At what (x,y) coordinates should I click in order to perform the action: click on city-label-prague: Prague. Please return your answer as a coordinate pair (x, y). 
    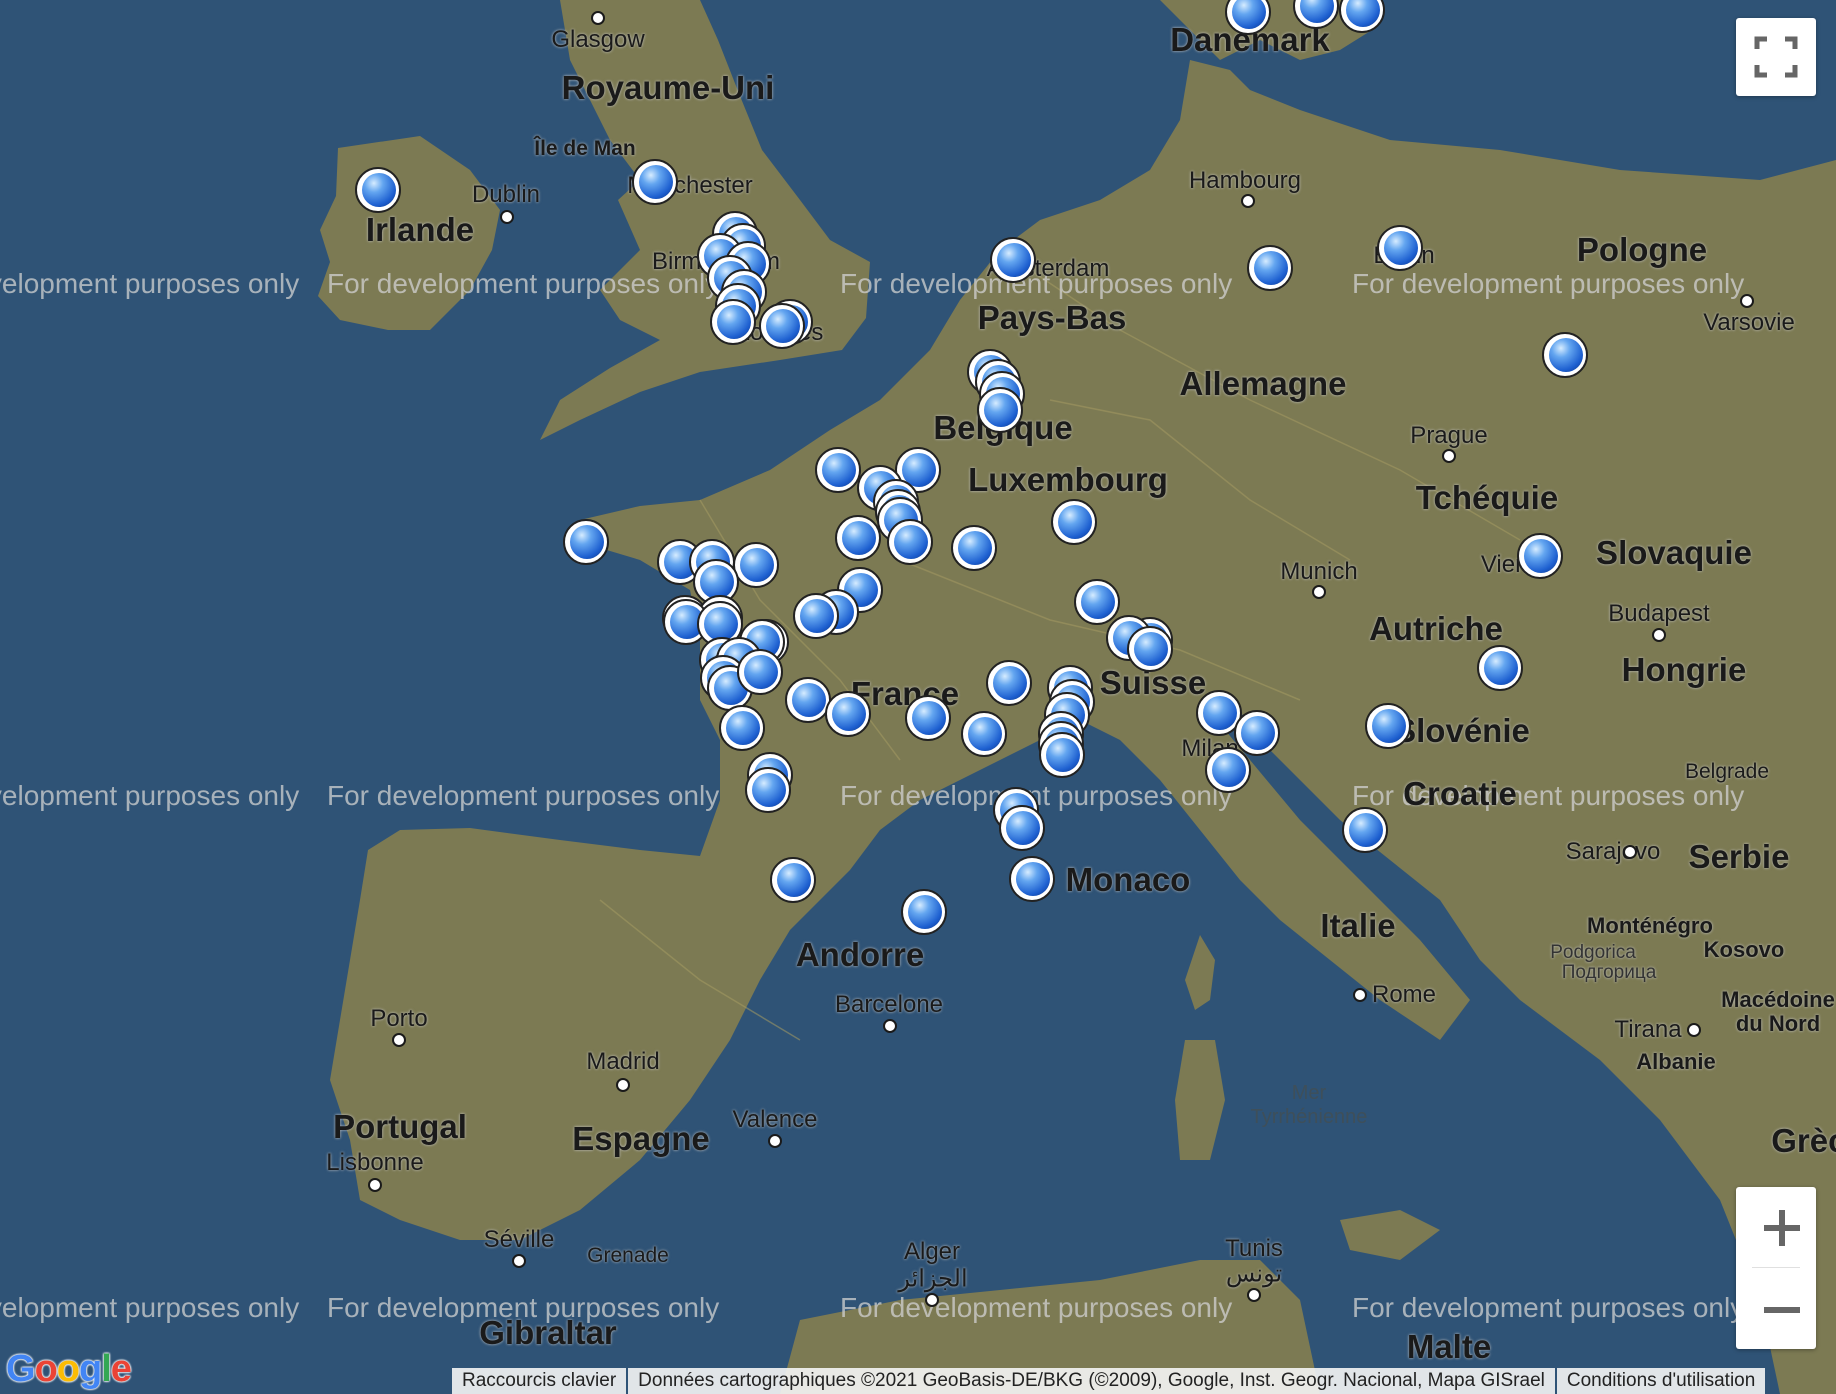
    Looking at the image, I should click on (1449, 435).